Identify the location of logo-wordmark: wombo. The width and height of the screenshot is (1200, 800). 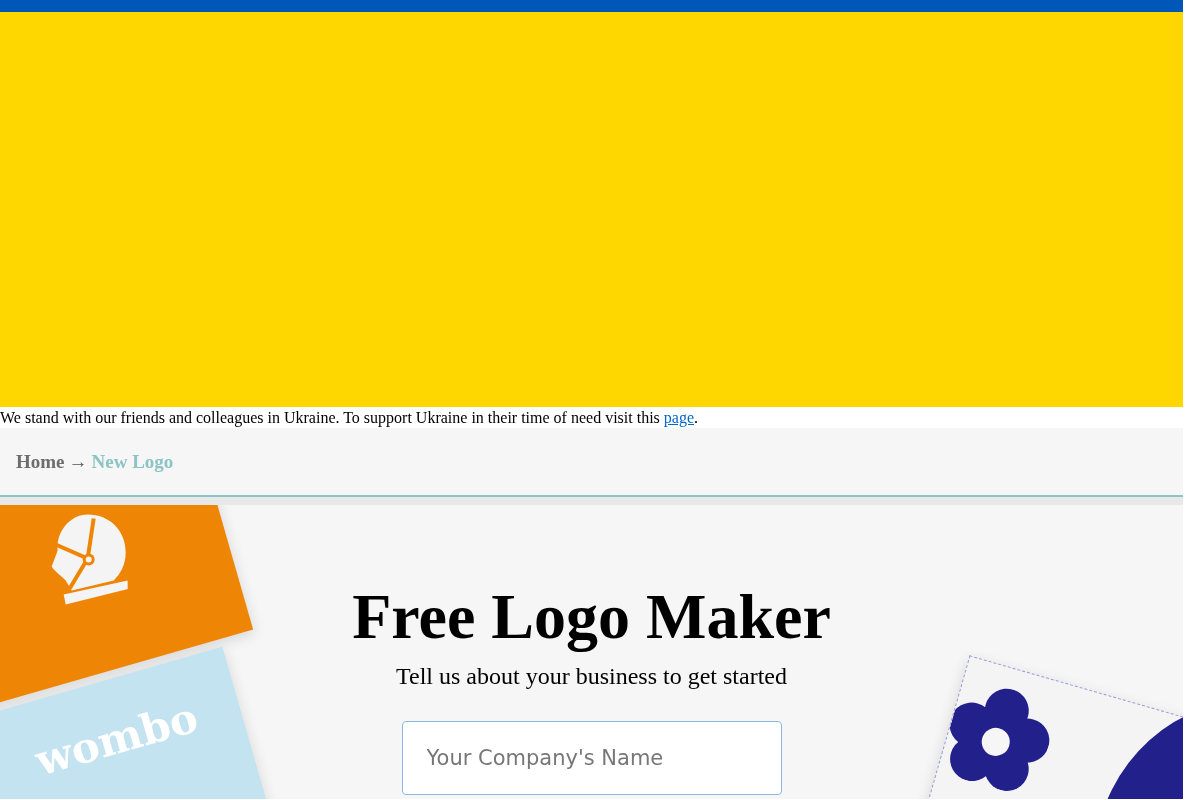
(117, 739).